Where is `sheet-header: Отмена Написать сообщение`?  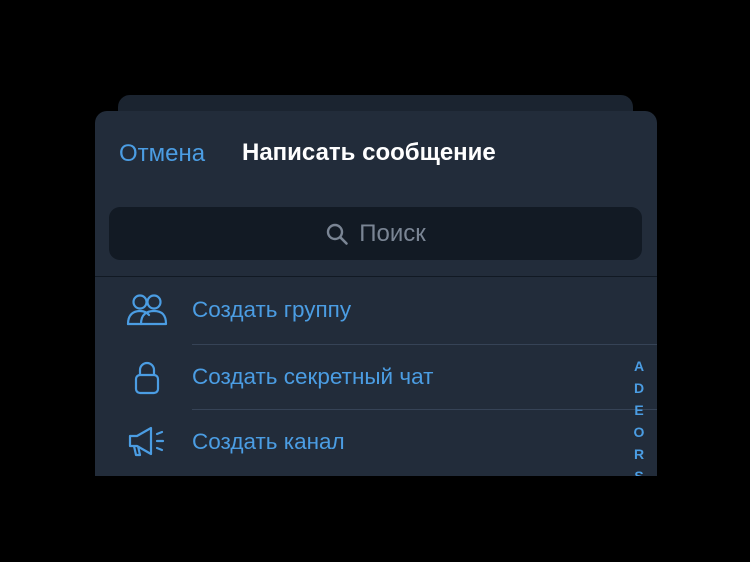 sheet-header: Отмена Написать сообщение is located at coordinates (376, 153).